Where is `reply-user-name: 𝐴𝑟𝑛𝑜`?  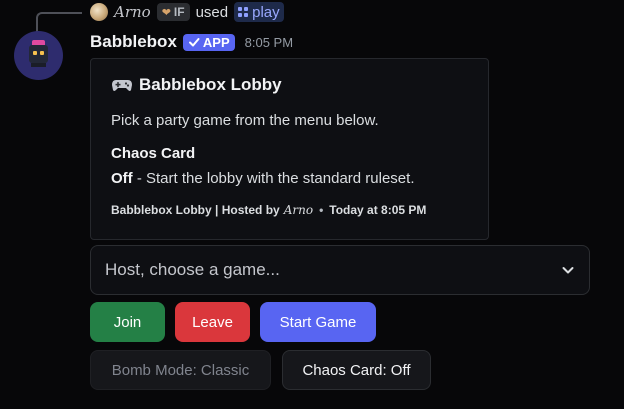
reply-user-name: 𝐴𝑟𝑛𝑜 is located at coordinates (132, 12).